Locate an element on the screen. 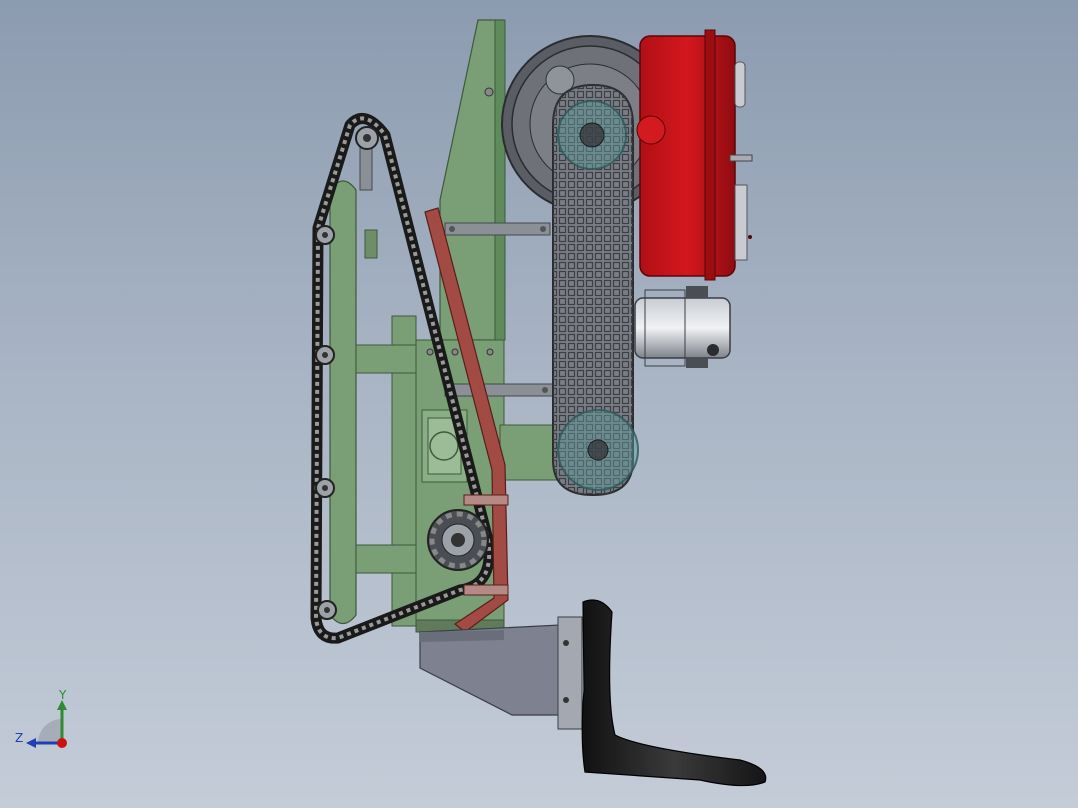  upper-pulley is located at coordinates (592, 135).